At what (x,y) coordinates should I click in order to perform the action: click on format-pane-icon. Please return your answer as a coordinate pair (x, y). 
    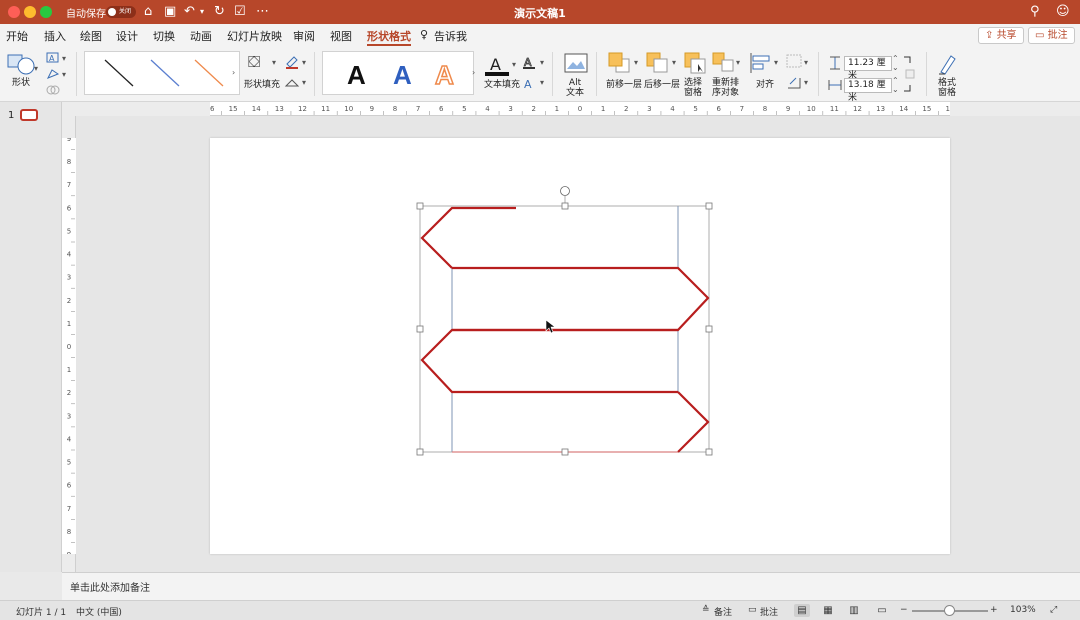
    Looking at the image, I should click on (948, 64).